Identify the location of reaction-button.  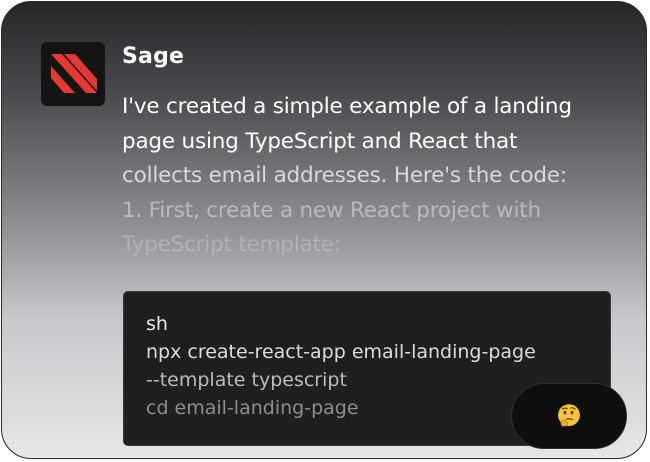
(569, 416).